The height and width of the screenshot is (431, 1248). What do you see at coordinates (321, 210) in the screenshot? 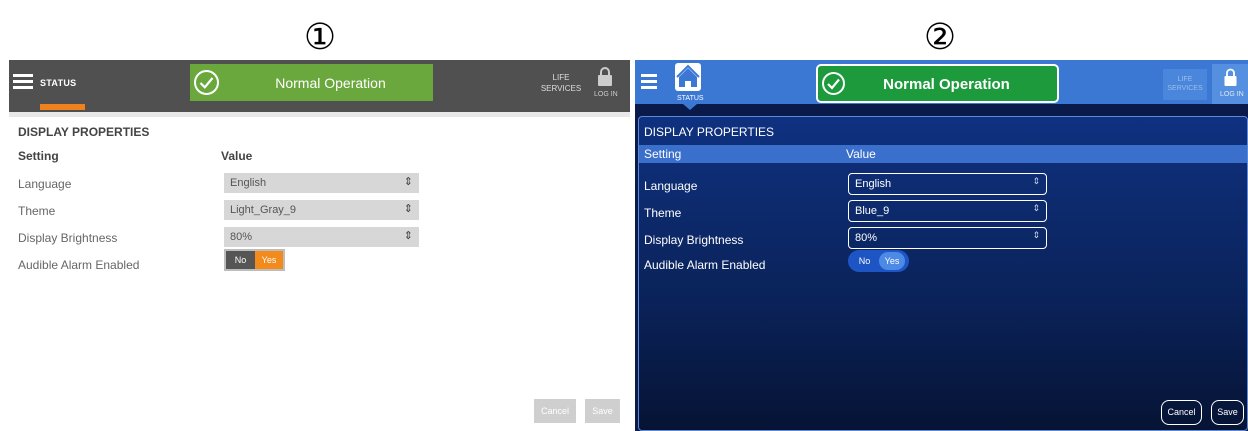
I see `theme-select: Light_Gray_9 ⇕` at bounding box center [321, 210].